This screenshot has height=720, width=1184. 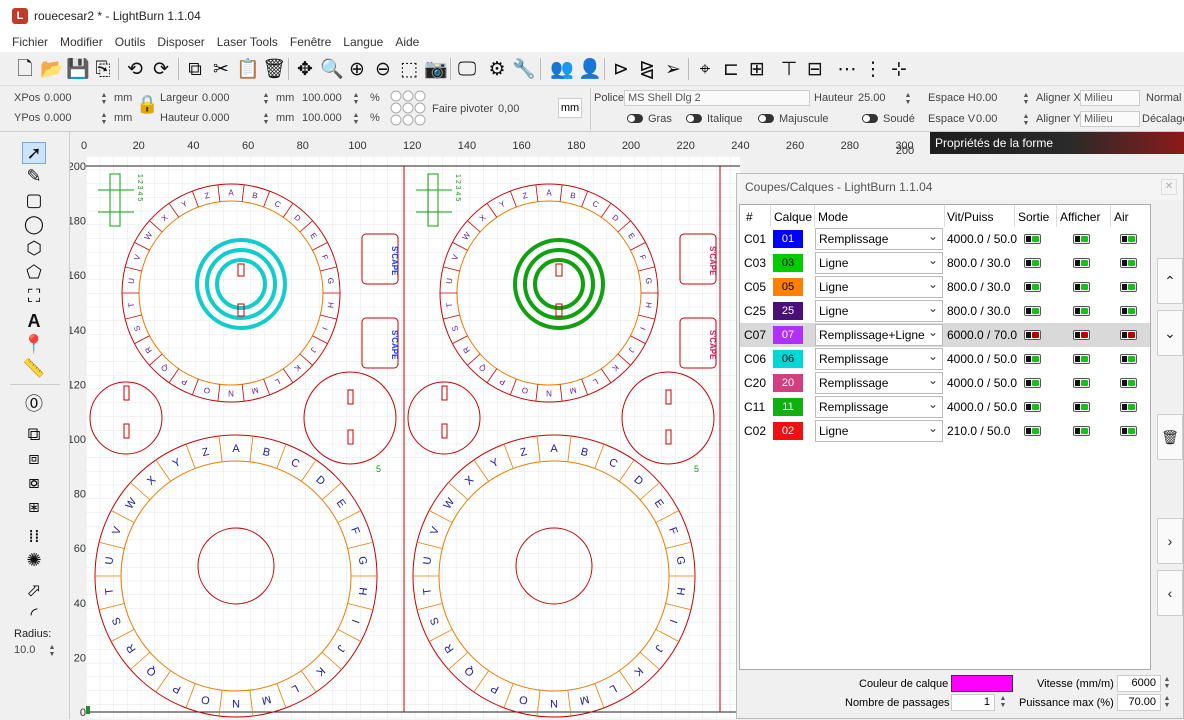 What do you see at coordinates (673, 69) in the screenshot?
I see `send-icon: ➢` at bounding box center [673, 69].